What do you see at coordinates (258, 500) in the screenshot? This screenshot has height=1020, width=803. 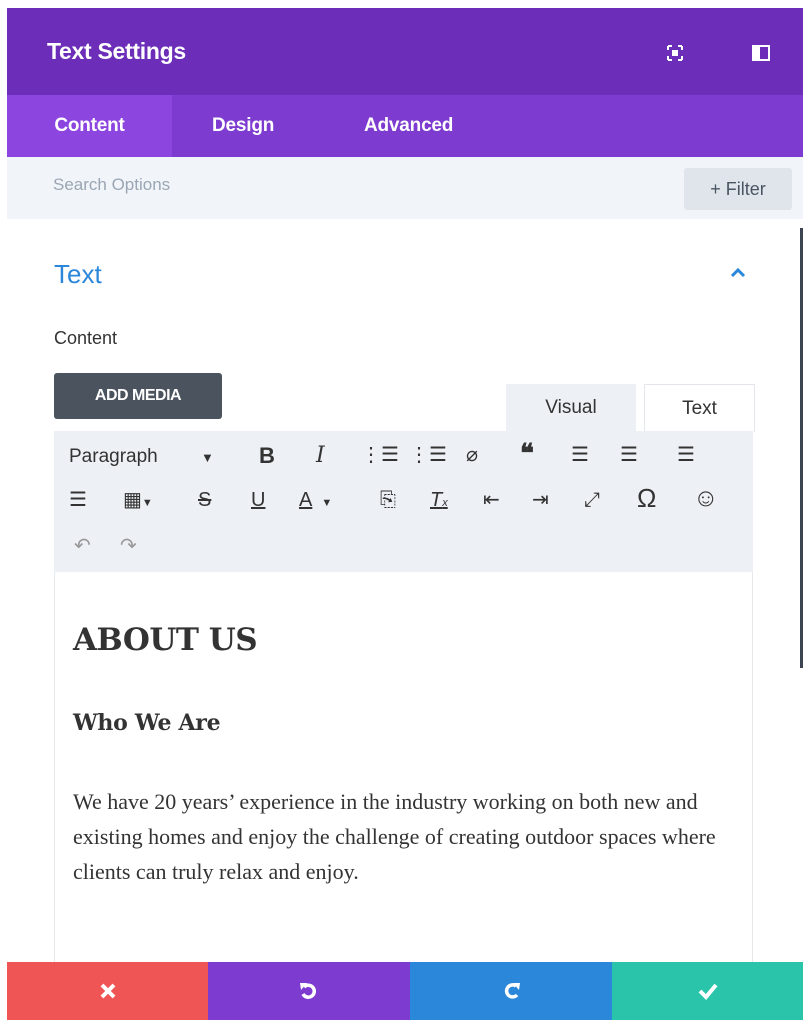 I see `underline-icon: U` at bounding box center [258, 500].